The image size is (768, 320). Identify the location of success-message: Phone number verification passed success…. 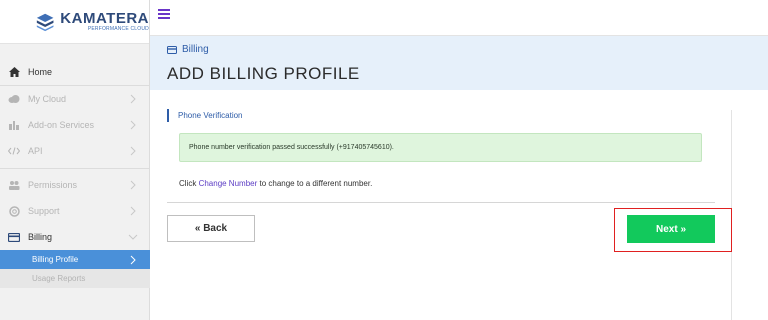
(291, 147).